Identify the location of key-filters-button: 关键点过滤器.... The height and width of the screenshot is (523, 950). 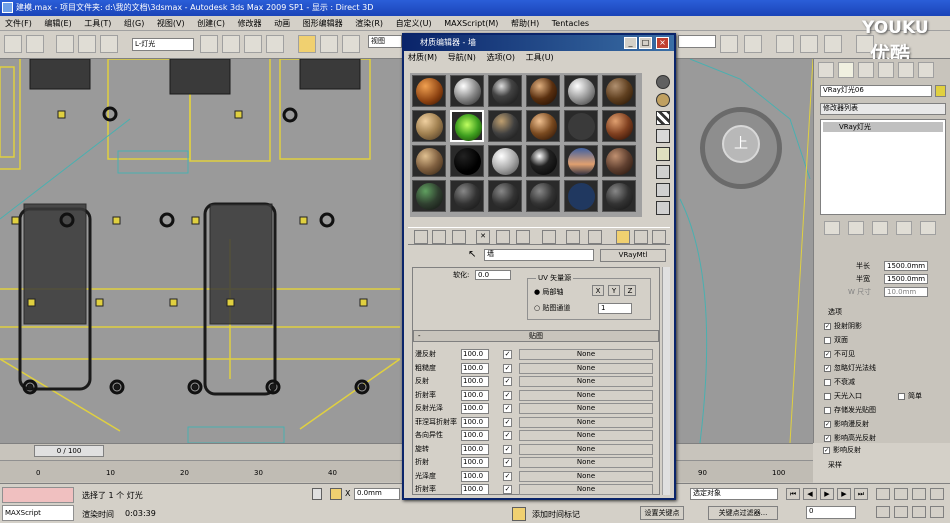
(743, 513).